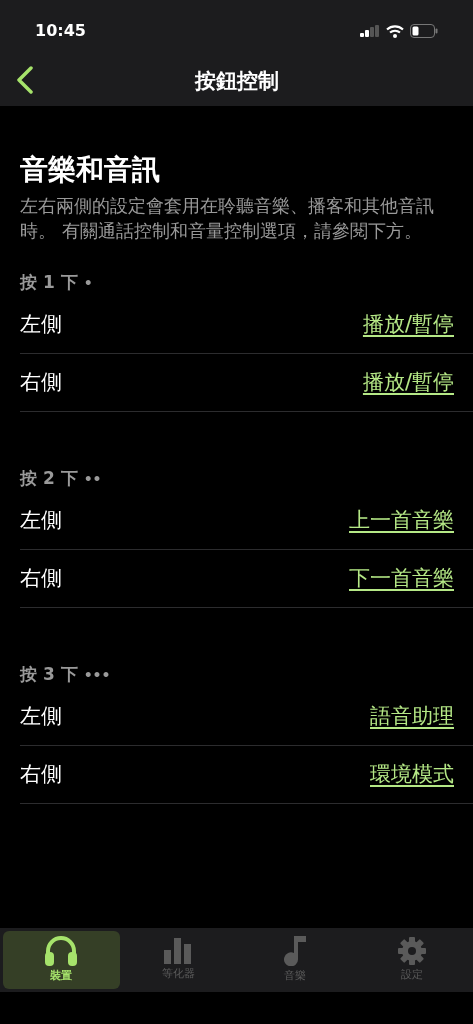 This screenshot has height=1024, width=473. What do you see at coordinates (88, 283) in the screenshot?
I see `press-dots: •` at bounding box center [88, 283].